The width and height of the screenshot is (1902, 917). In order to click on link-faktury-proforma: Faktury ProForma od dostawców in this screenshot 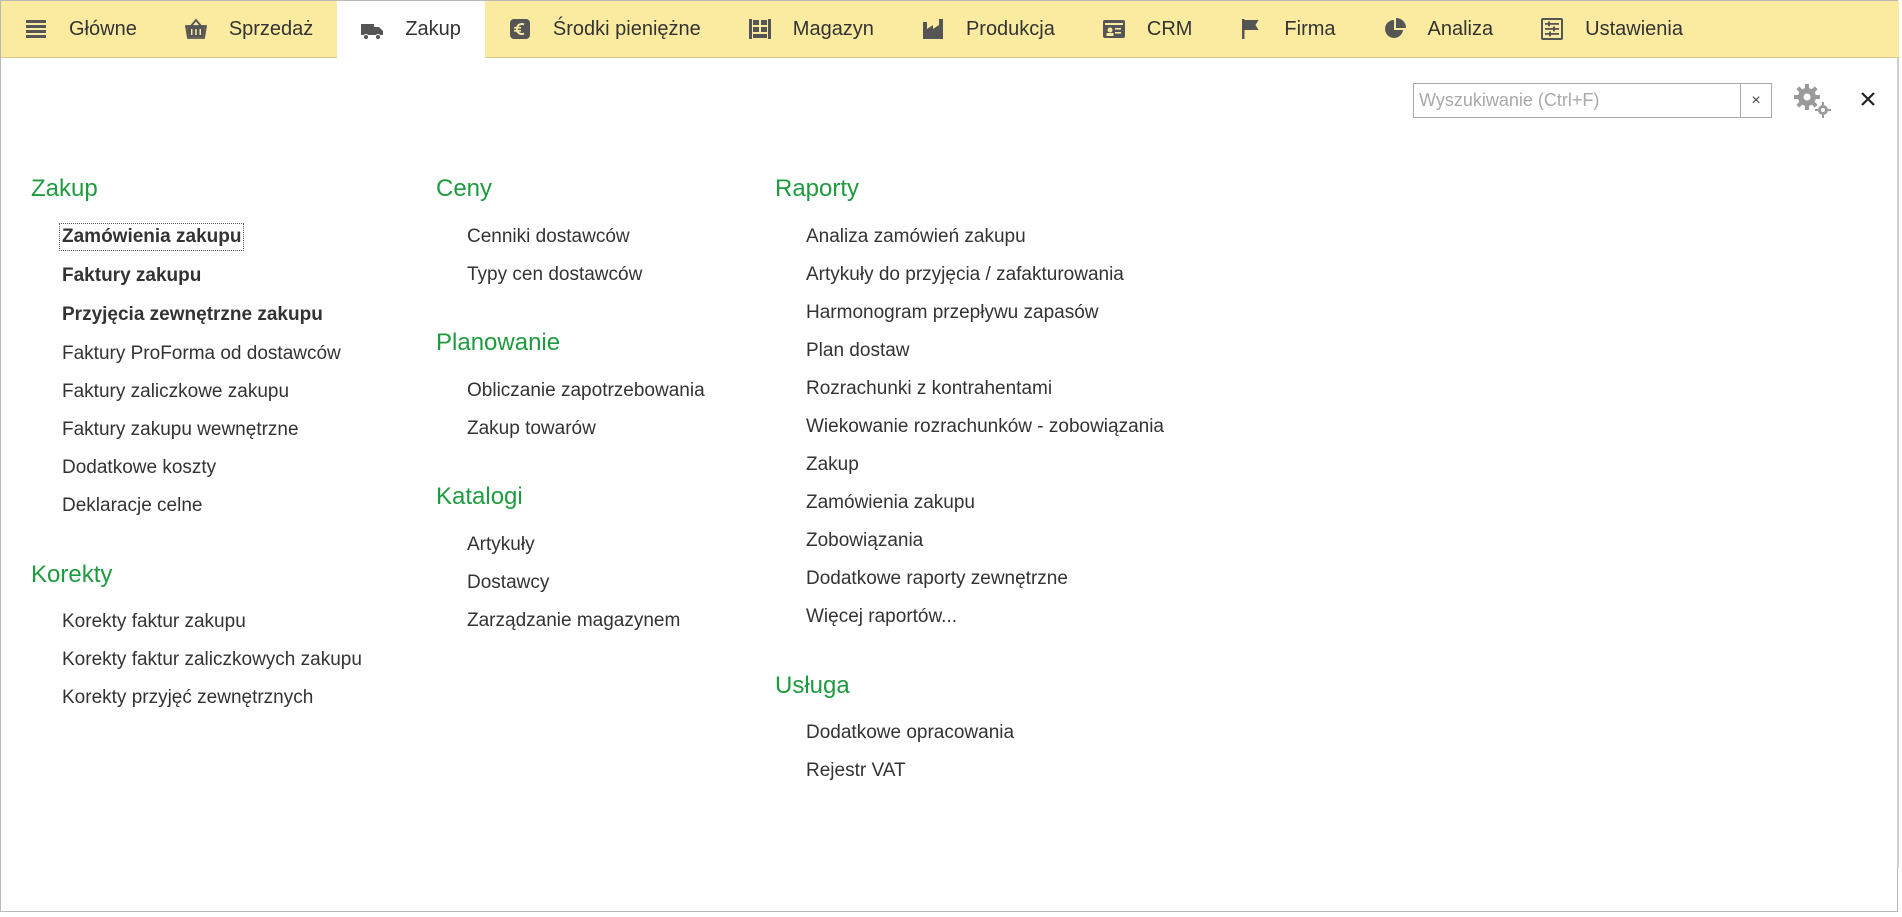, I will do `click(201, 354)`.